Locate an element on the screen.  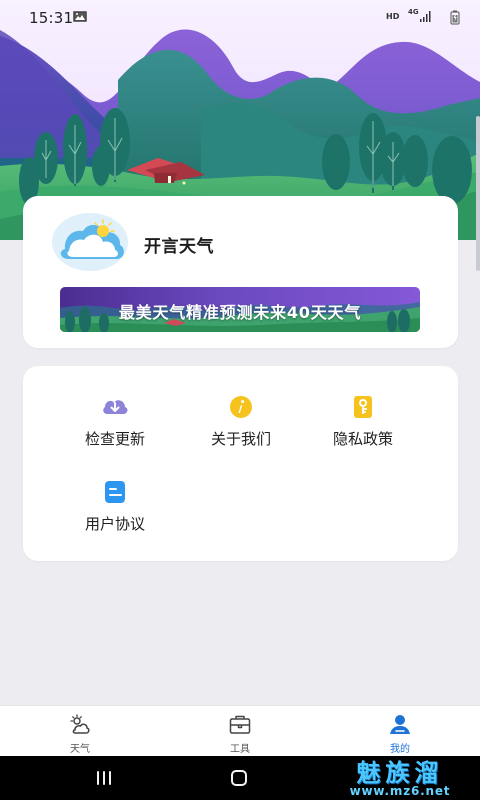
privacy-key-icon is located at coordinates (363, 407).